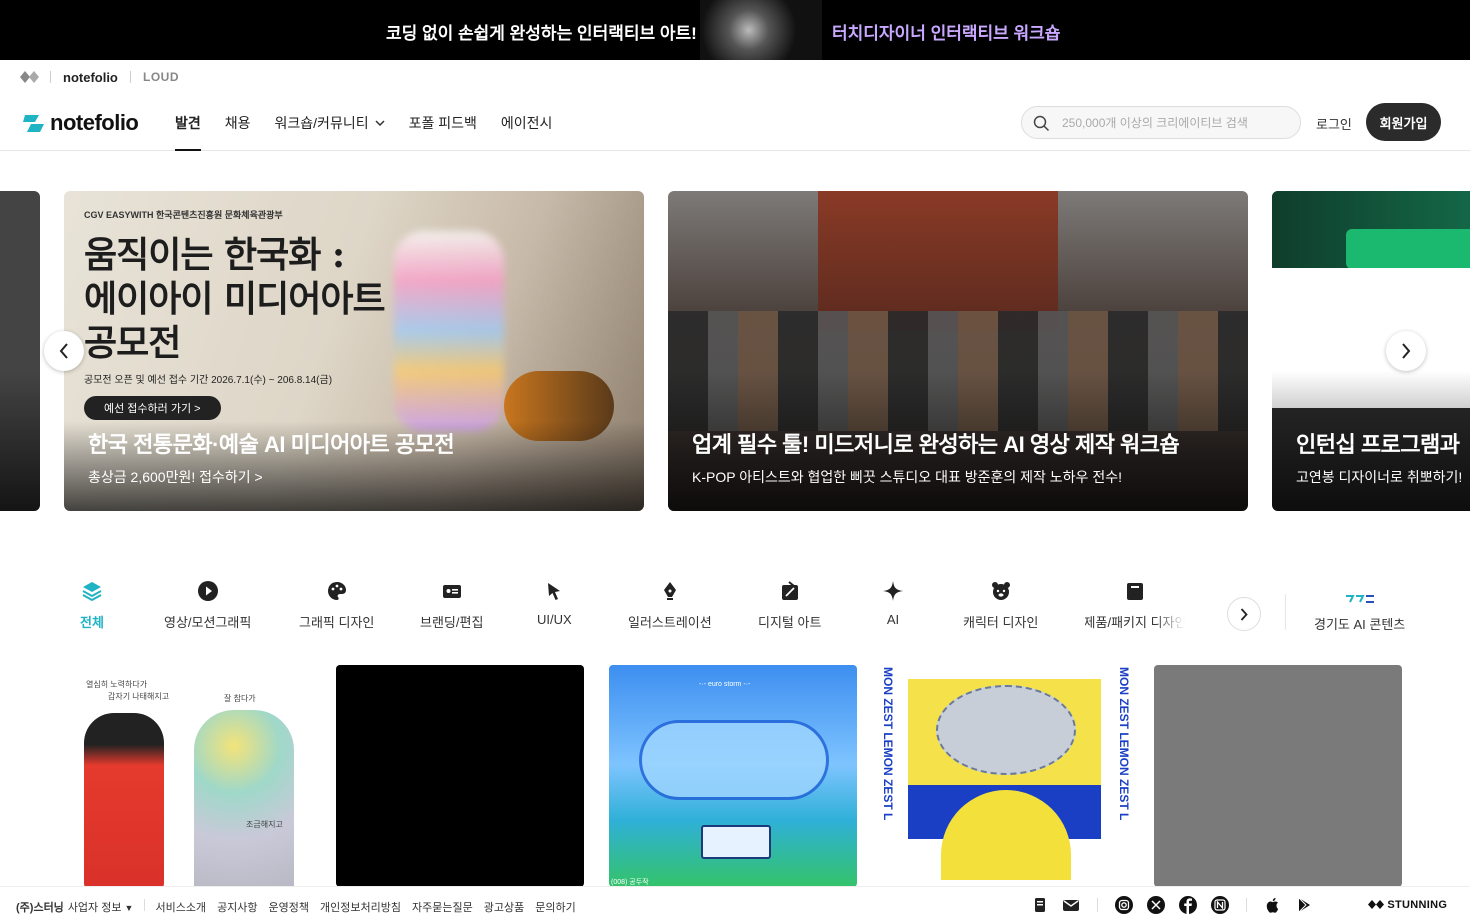  I want to click on carousel-next-button, so click(1406, 351).